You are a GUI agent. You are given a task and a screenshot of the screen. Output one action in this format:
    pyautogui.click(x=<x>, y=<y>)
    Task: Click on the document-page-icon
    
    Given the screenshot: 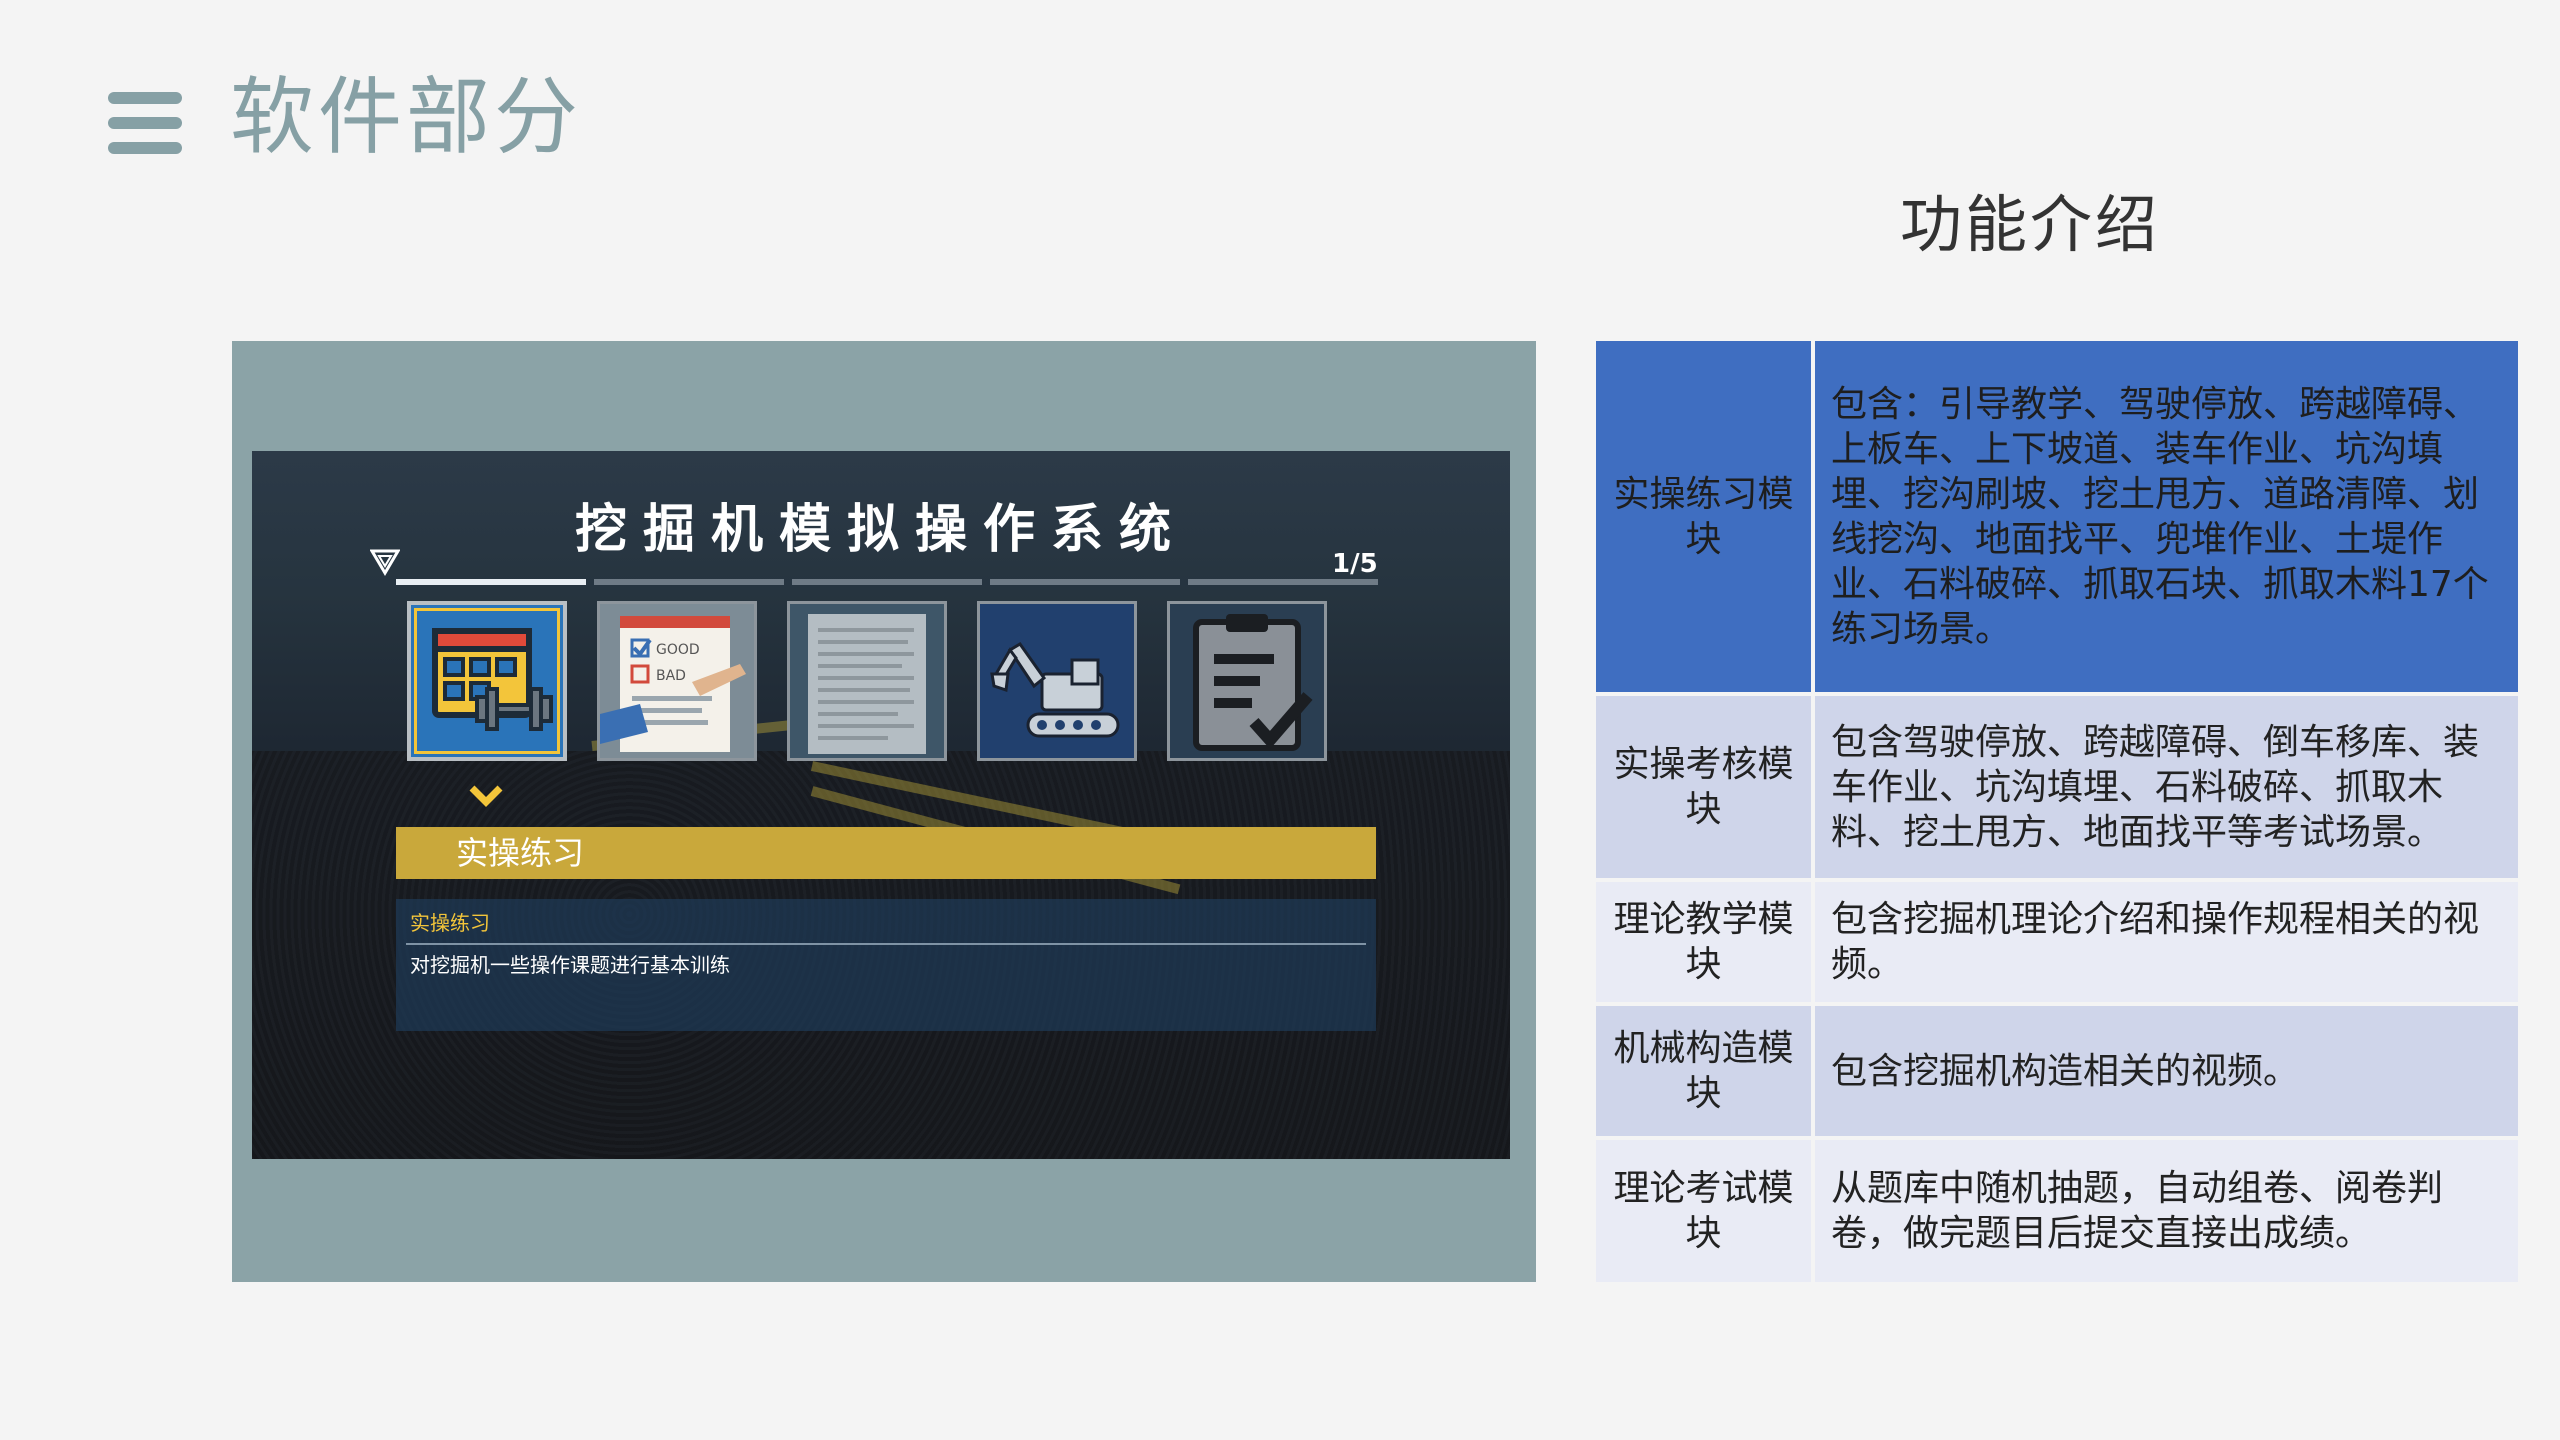 What is the action you would take?
    pyautogui.click(x=867, y=681)
    